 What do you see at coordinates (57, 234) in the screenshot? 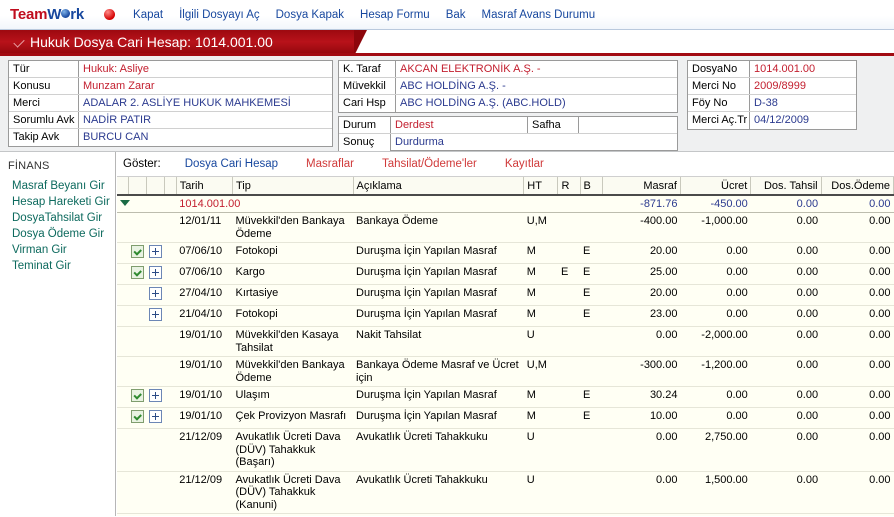
I see `sidebar-item-dosya-odeme-gir: Dosya Ödeme Gir` at bounding box center [57, 234].